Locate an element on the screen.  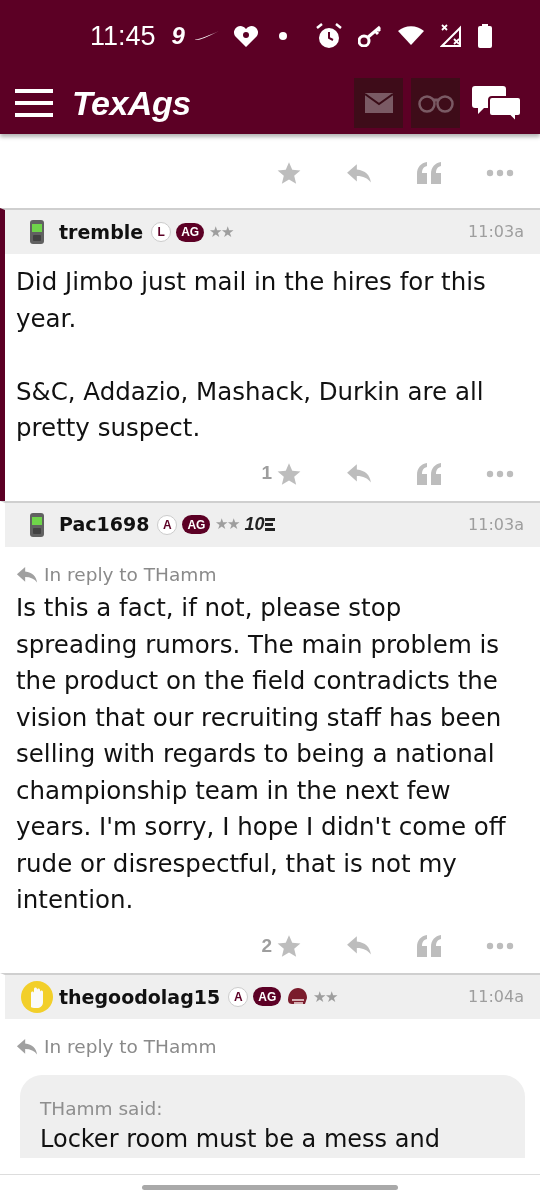
like-count: 2 is located at coordinates (266, 945).